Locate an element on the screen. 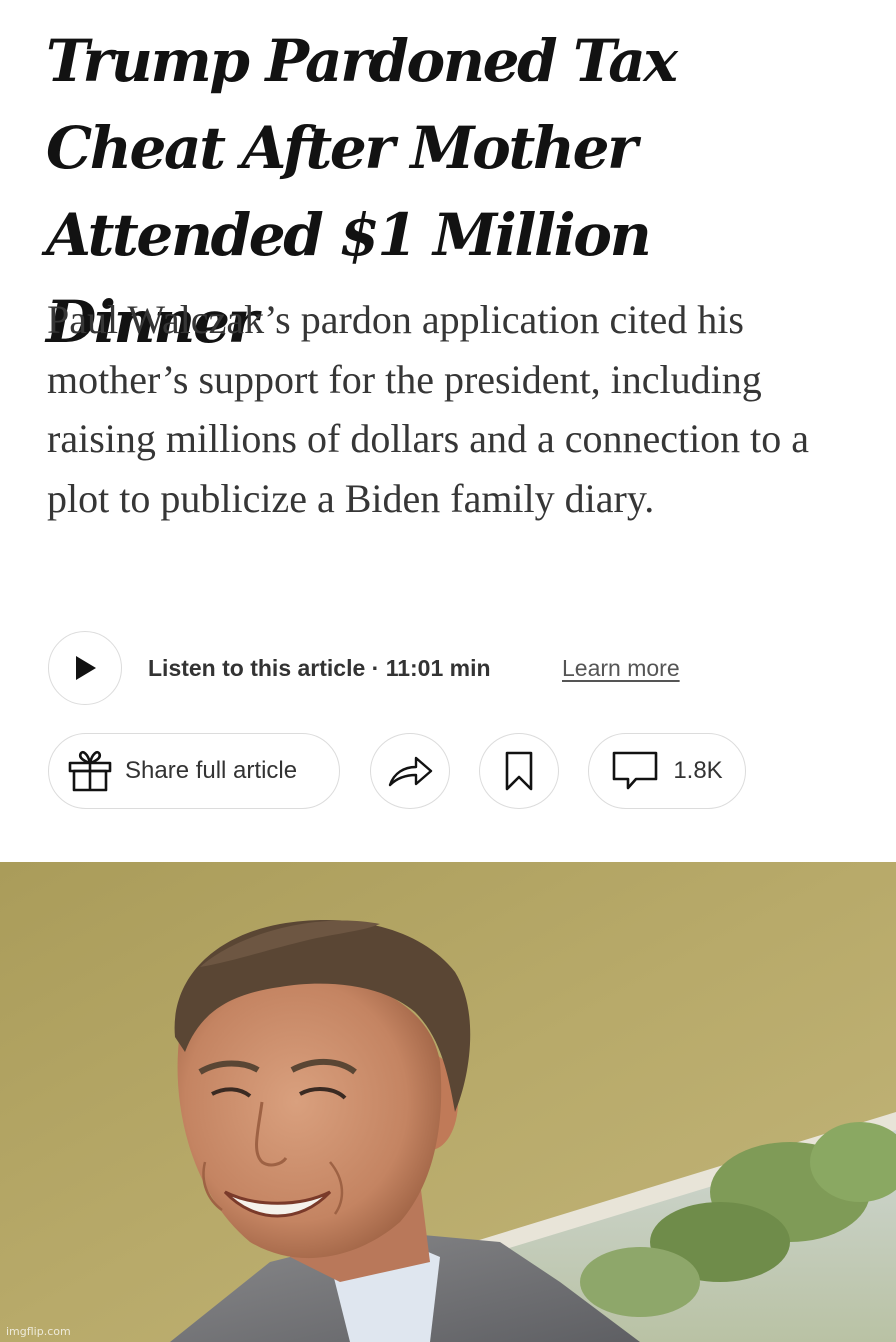 The width and height of the screenshot is (896, 1342). bookmark-icon is located at coordinates (519, 771).